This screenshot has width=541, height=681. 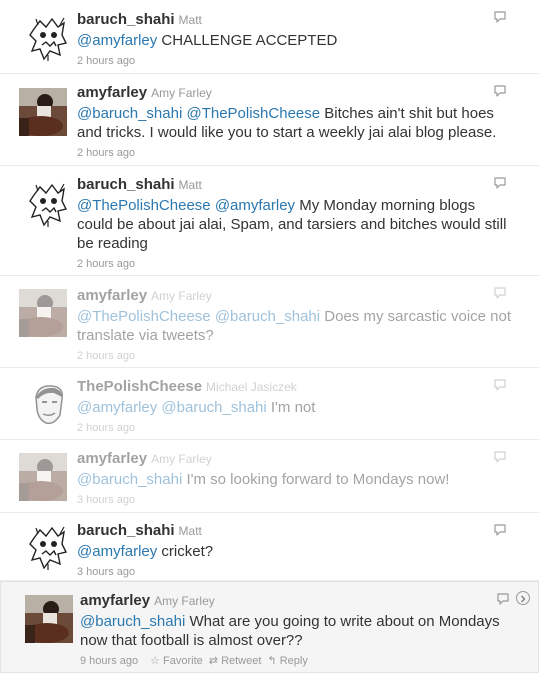 What do you see at coordinates (215, 661) in the screenshot?
I see `retweet-icon: ⇄` at bounding box center [215, 661].